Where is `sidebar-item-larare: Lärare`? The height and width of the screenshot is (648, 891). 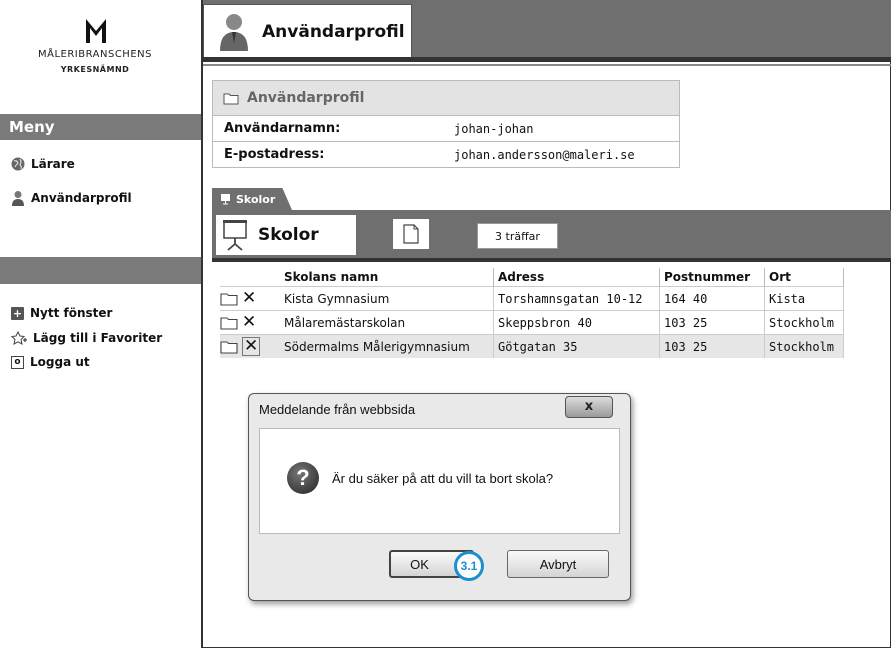
sidebar-item-larare: Lärare is located at coordinates (43, 164).